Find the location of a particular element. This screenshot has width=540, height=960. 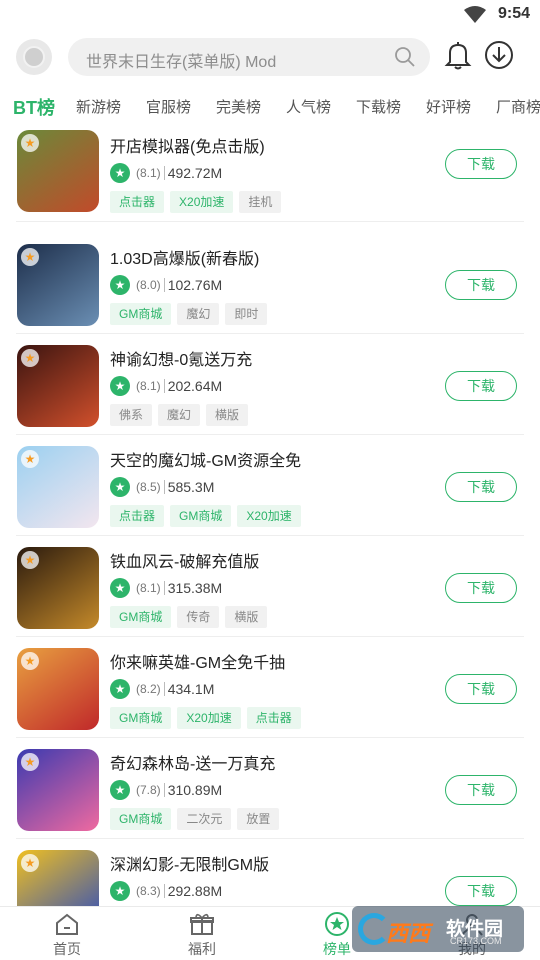

game-title: 神谕幻想-0氪送万充 is located at coordinates (181, 358).